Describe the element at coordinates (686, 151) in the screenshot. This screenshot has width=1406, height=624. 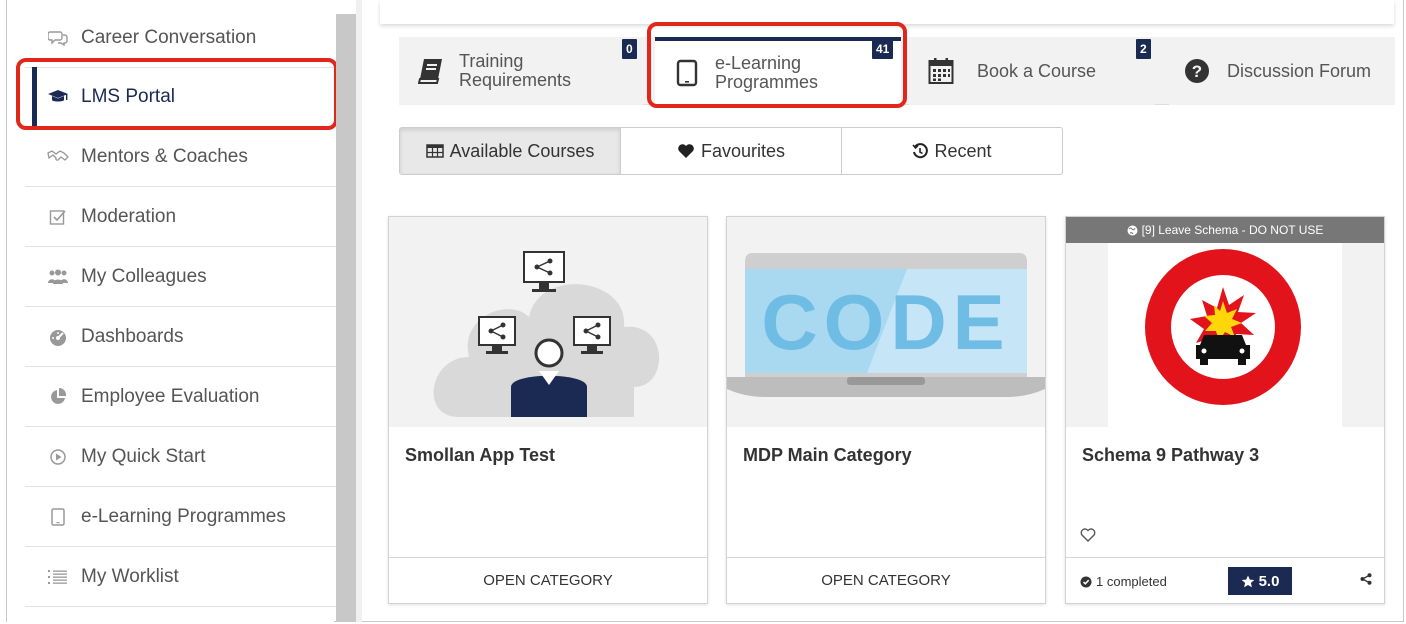
I see `heart-icon` at that location.